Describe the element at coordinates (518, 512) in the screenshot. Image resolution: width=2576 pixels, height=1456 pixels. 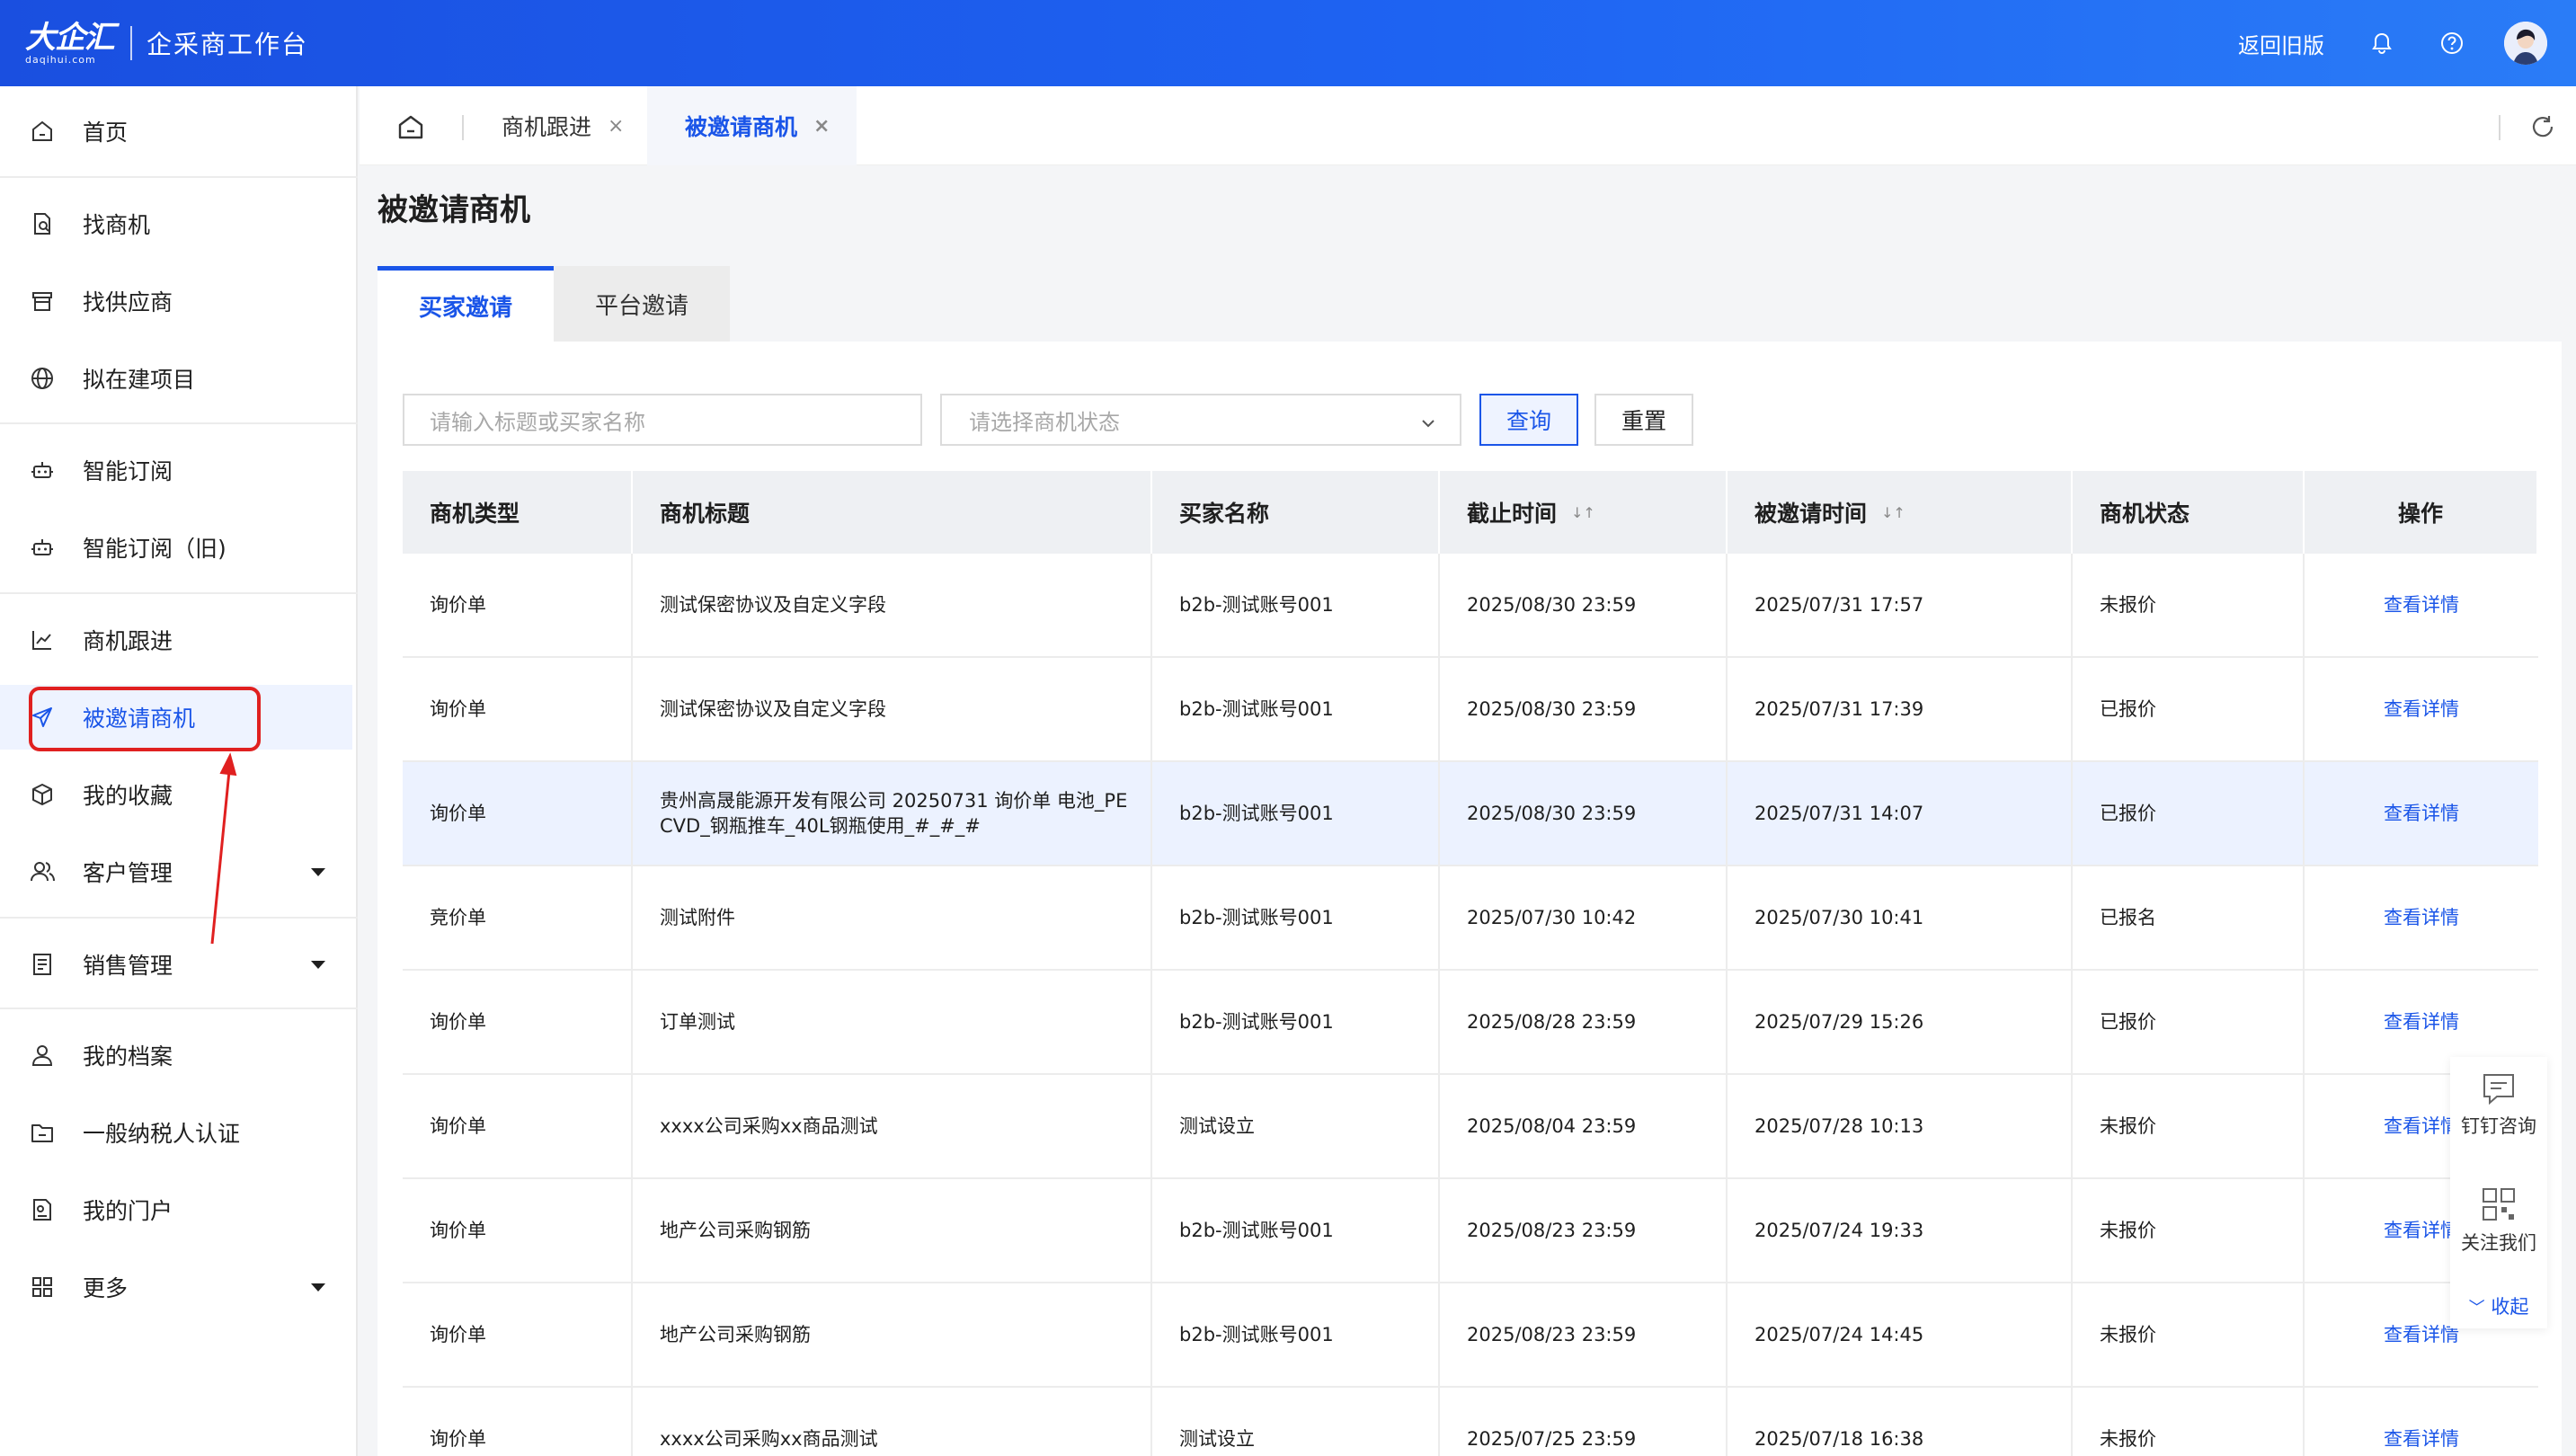
I see `column-header: 商机类型` at that location.